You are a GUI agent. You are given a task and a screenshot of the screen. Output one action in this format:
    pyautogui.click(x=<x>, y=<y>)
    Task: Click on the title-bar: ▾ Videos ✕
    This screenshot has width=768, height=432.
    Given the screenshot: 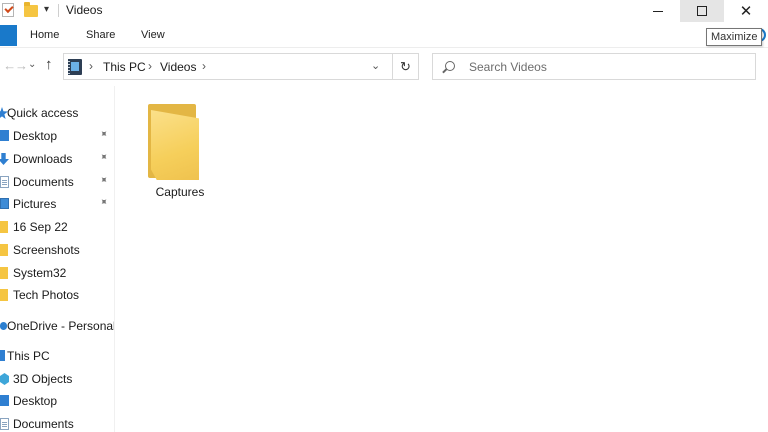 What is the action you would take?
    pyautogui.click(x=384, y=11)
    